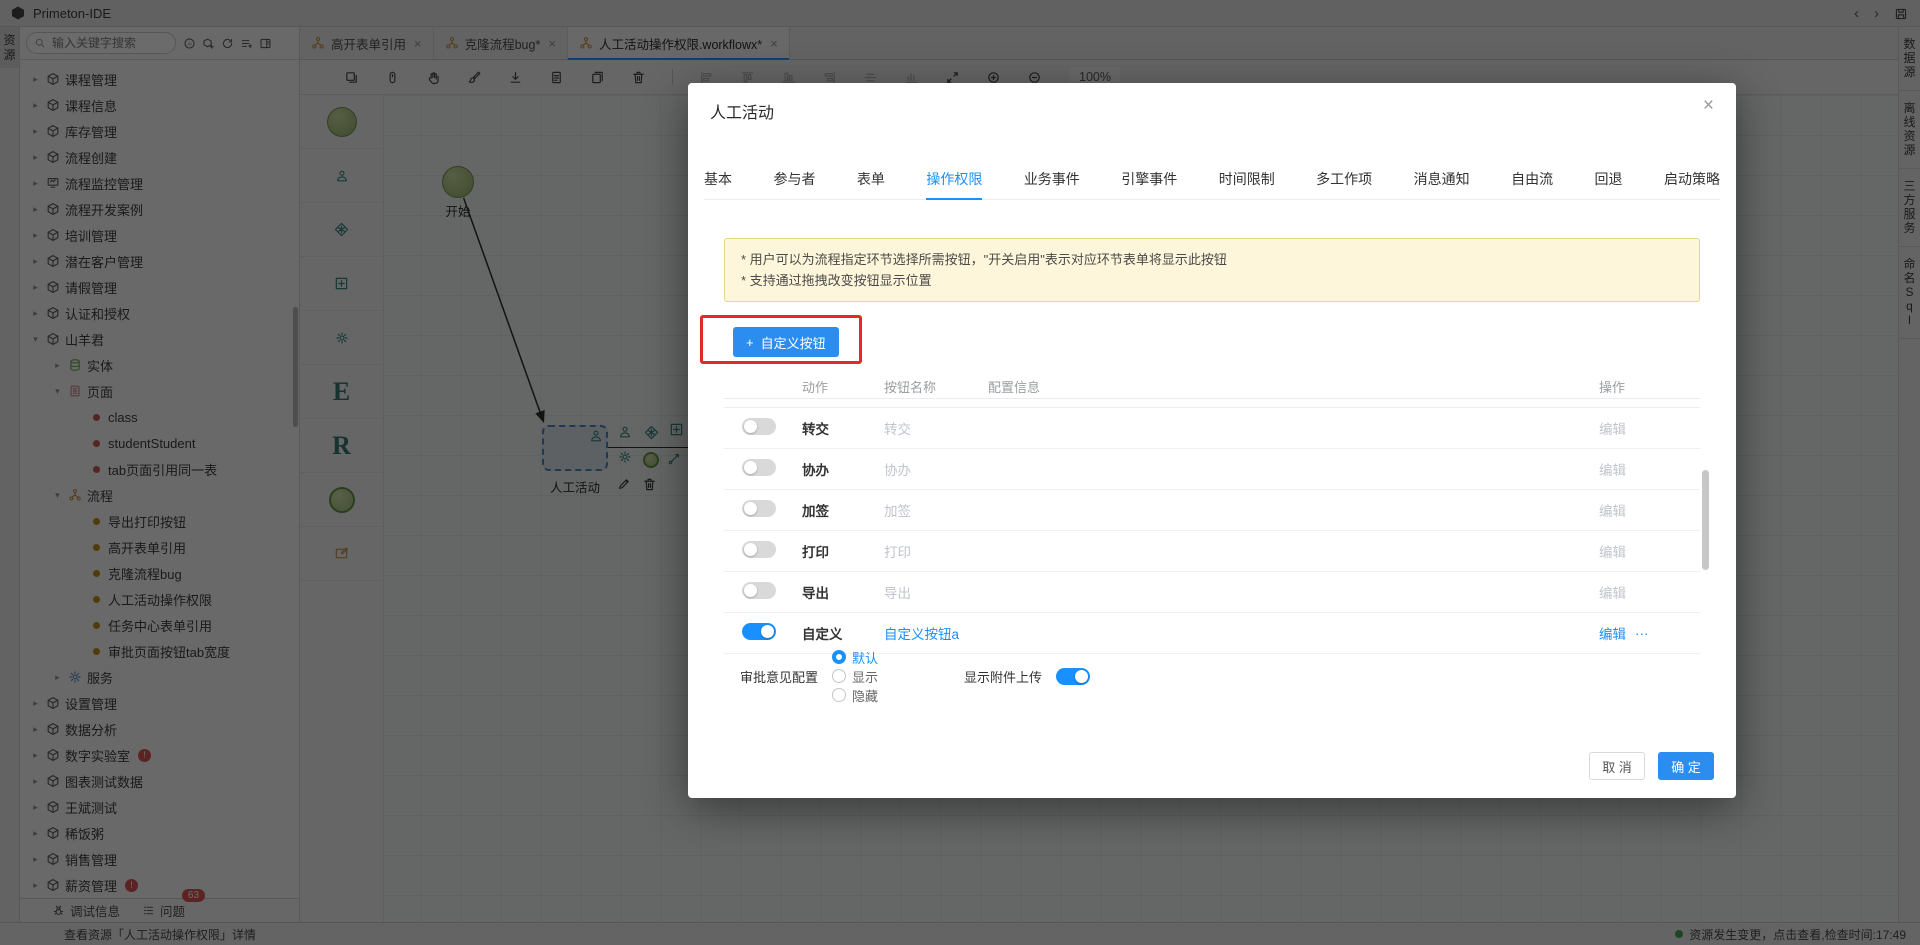 Image resolution: width=1920 pixels, height=945 pixels. Describe the element at coordinates (1014, 387) in the screenshot. I see `col-config-info: 配置信息` at that location.